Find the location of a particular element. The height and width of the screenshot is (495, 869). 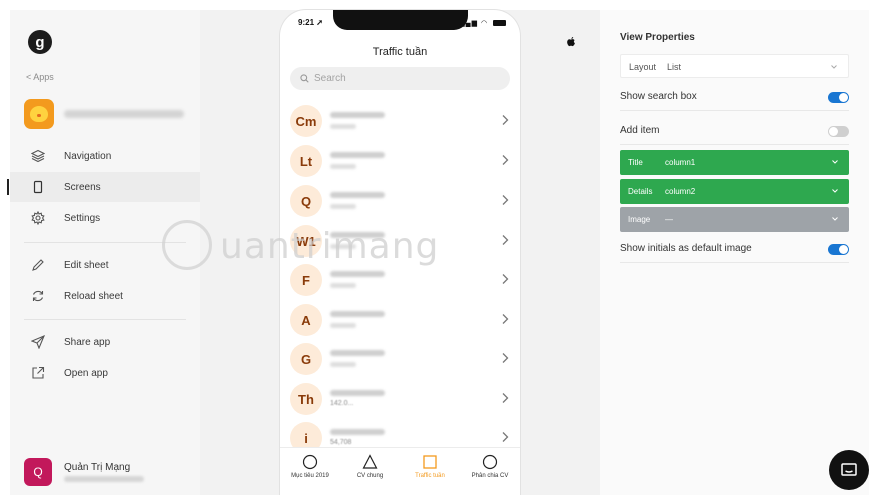

item-detail: 54,708 is located at coordinates (341, 442).